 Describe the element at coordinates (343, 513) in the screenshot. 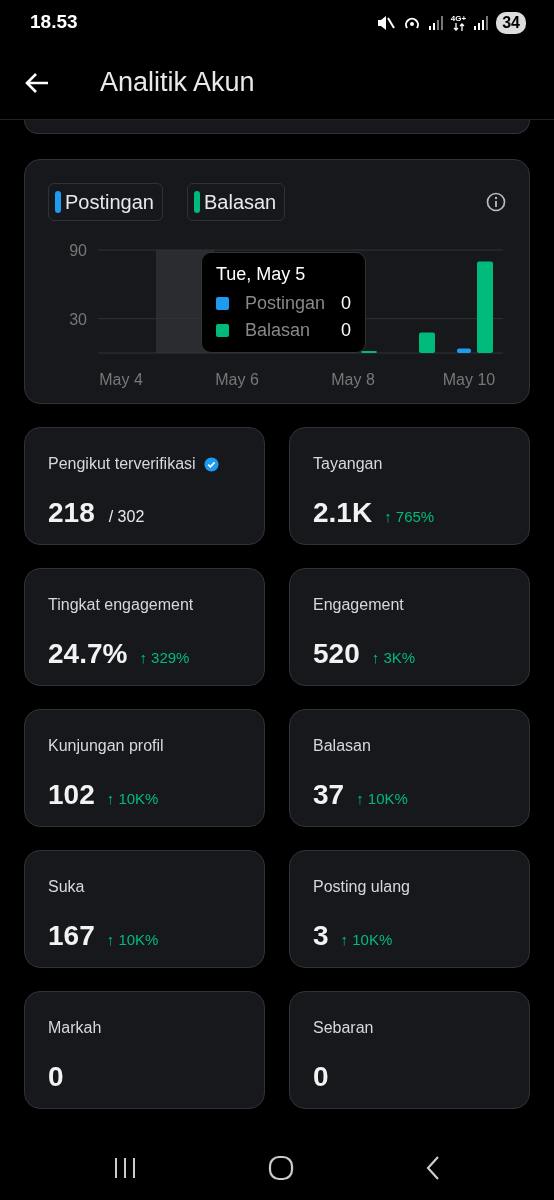

I see `metric-value: 2.1K` at that location.